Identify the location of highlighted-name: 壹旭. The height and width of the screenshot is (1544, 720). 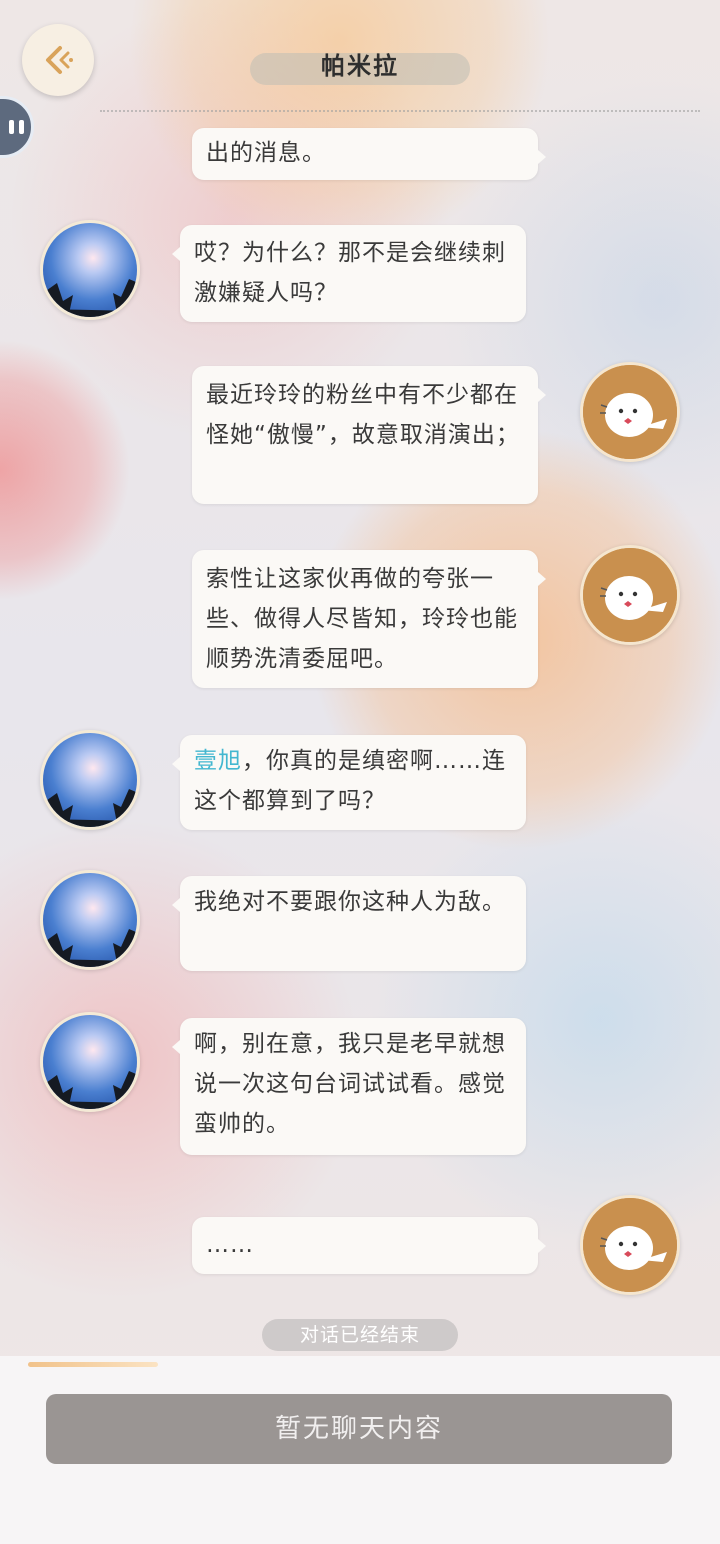
(218, 761).